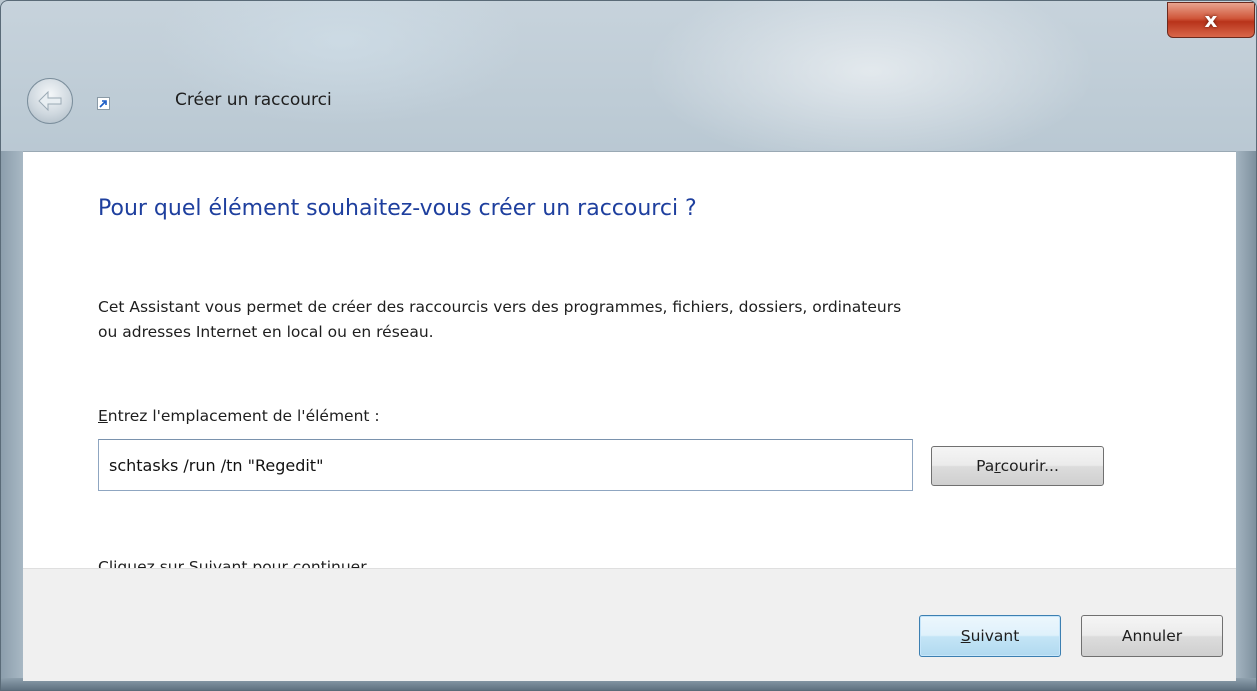 The width and height of the screenshot is (1257, 691). What do you see at coordinates (253, 100) in the screenshot?
I see `window-title: Créer un raccourci` at bounding box center [253, 100].